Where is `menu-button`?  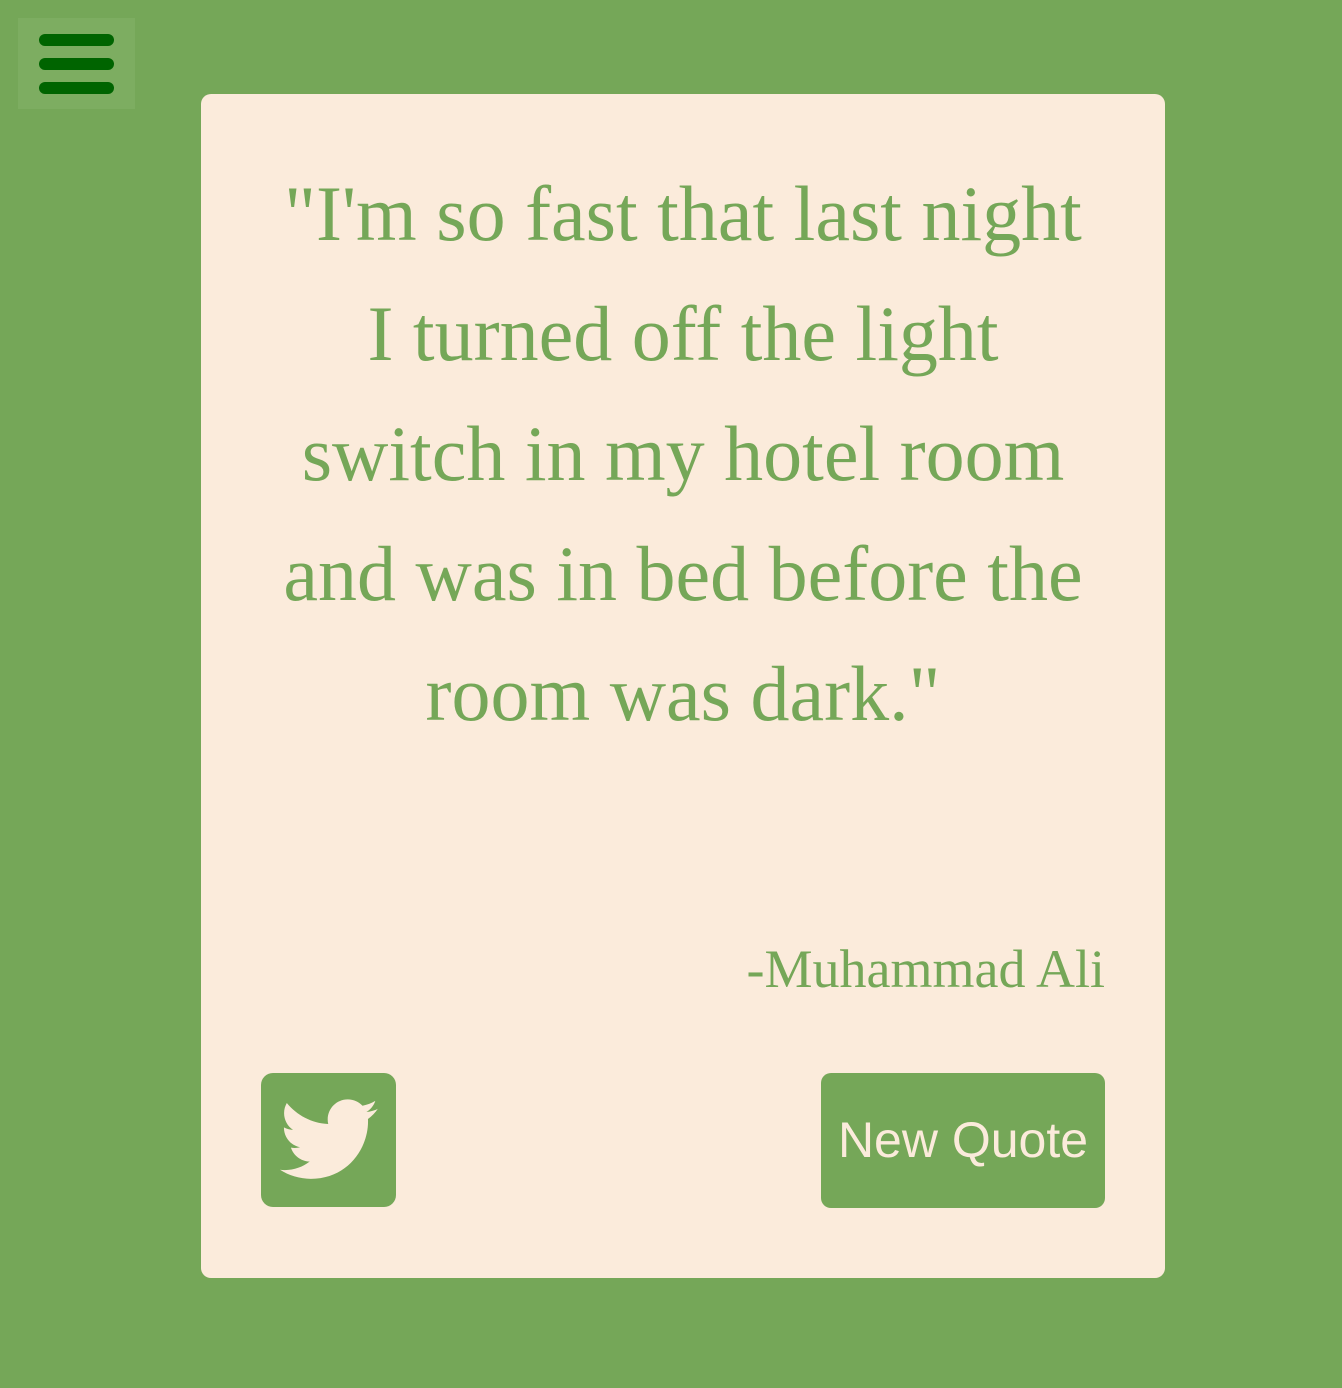 menu-button is located at coordinates (76, 63).